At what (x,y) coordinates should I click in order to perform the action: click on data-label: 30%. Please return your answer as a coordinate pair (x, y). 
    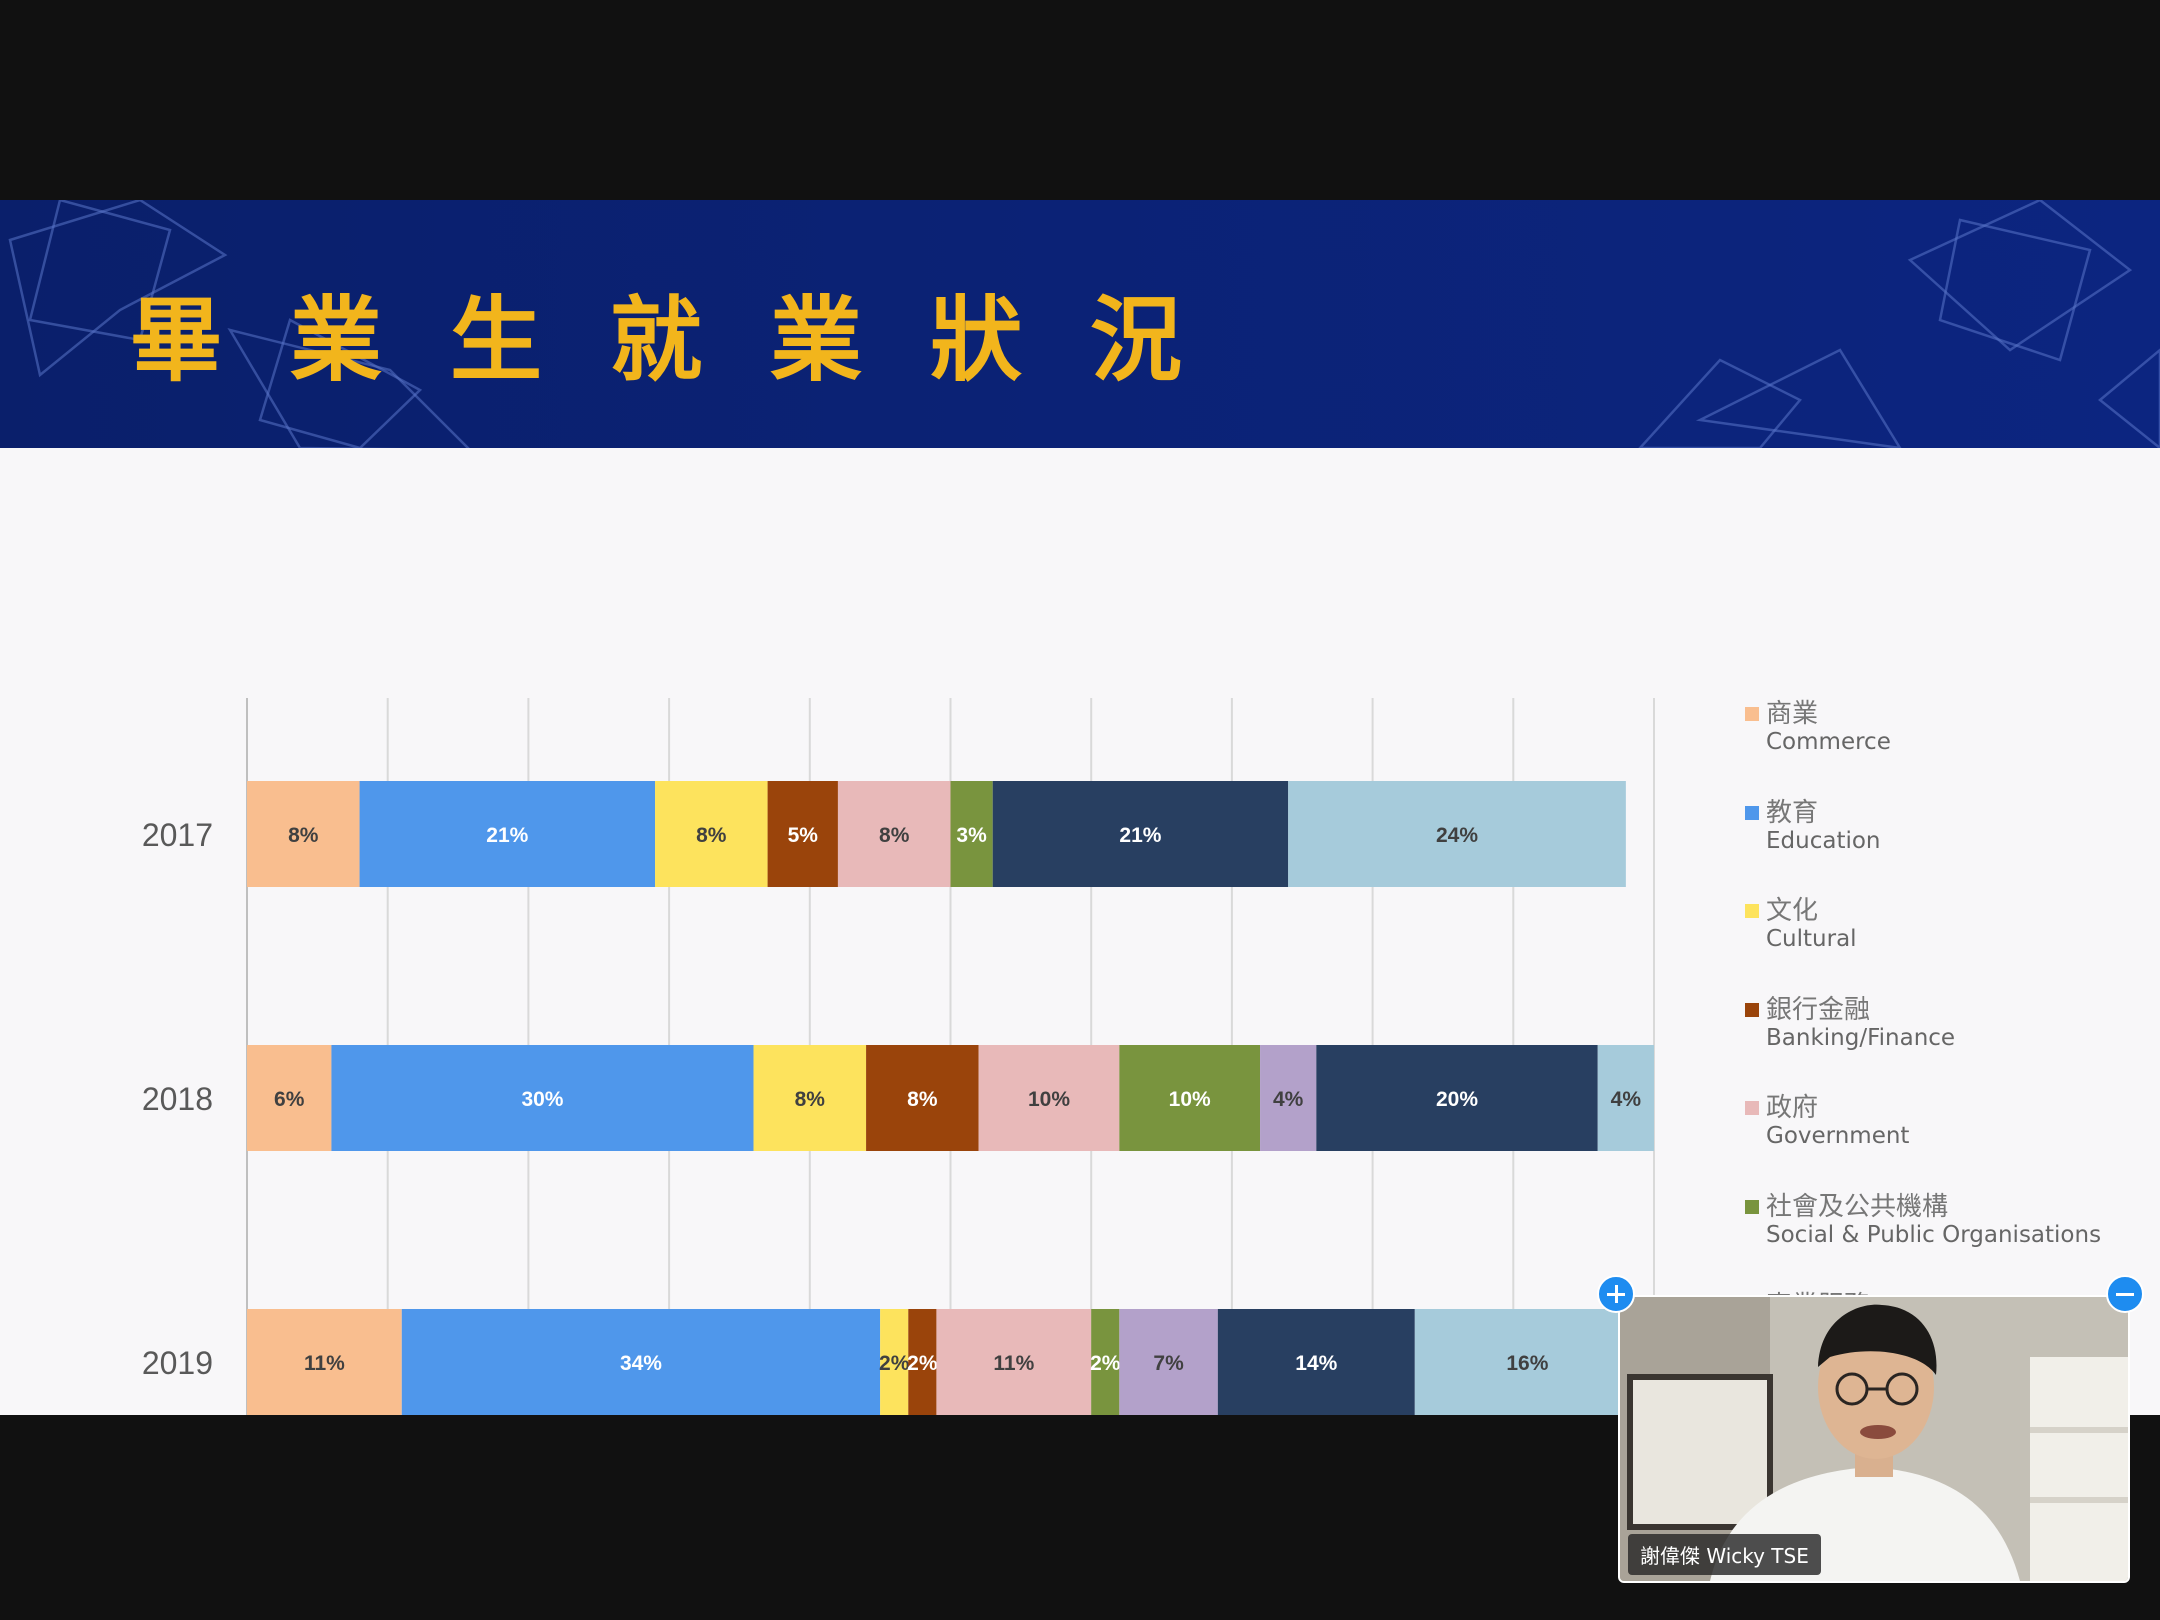
    Looking at the image, I should click on (542, 1099).